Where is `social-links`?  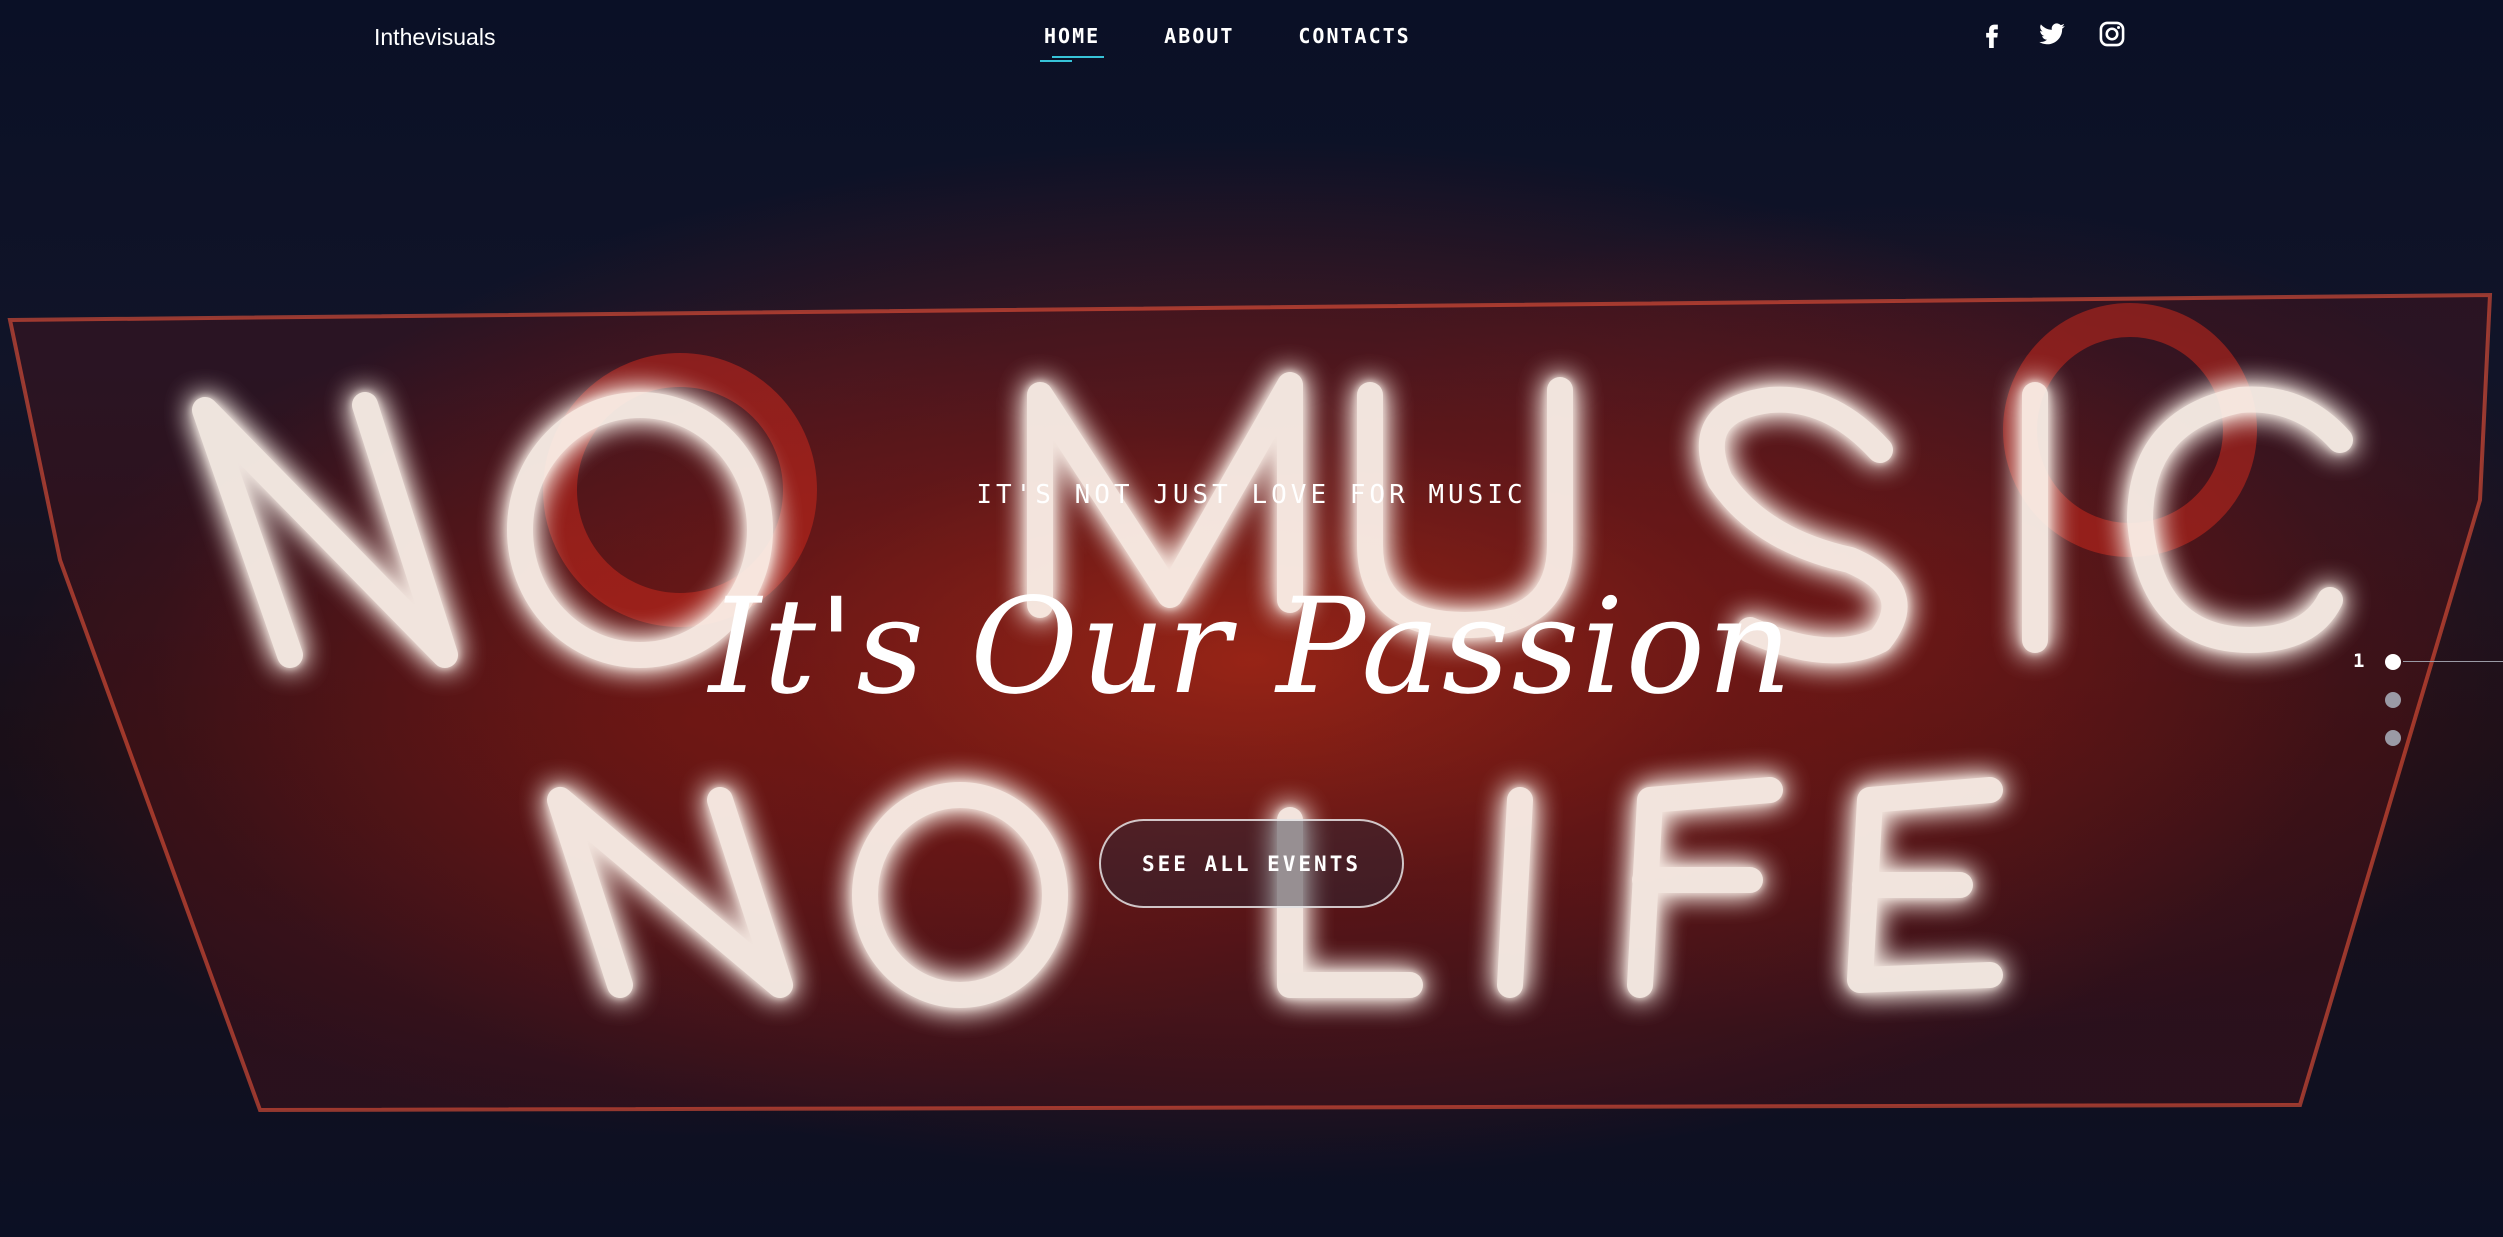 social-links is located at coordinates (2052, 34).